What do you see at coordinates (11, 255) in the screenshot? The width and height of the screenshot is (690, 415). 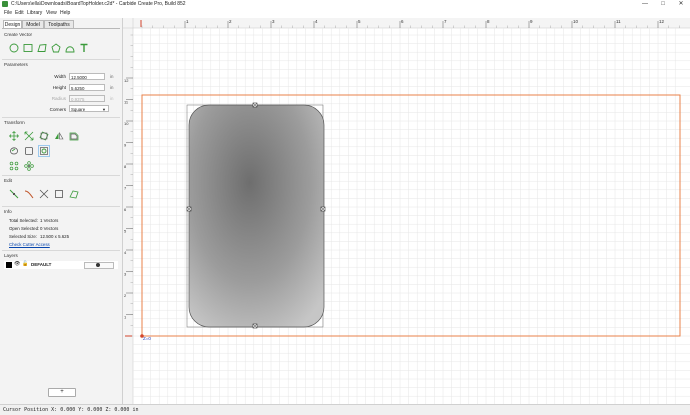 I see `layers-heading: Layers` at bounding box center [11, 255].